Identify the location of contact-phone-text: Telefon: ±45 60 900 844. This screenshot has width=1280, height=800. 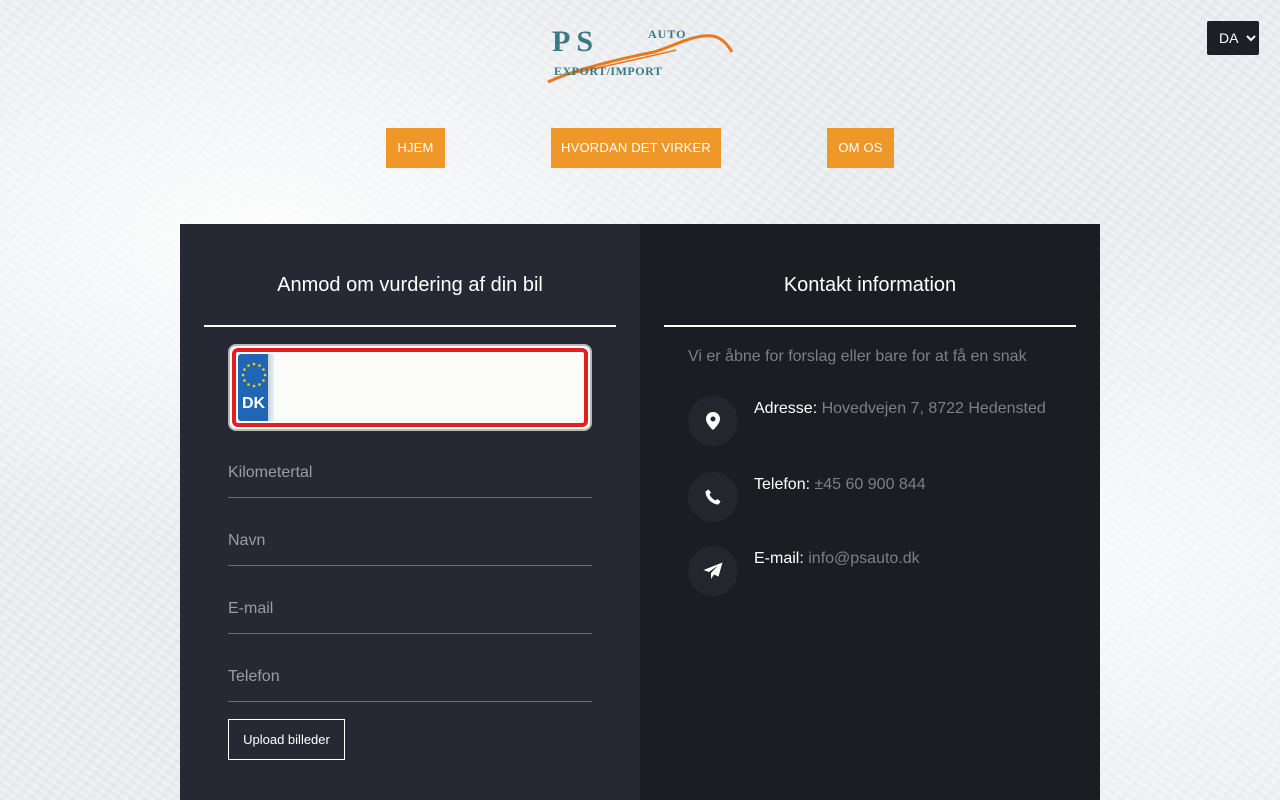
(840, 485).